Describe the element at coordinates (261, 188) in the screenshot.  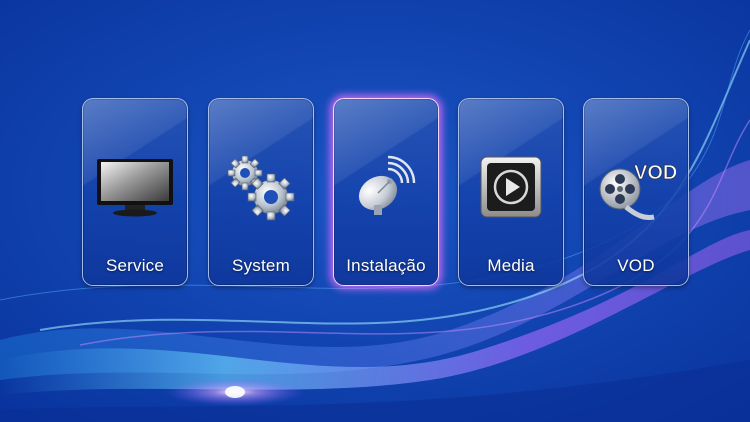
I see `gears-icon` at that location.